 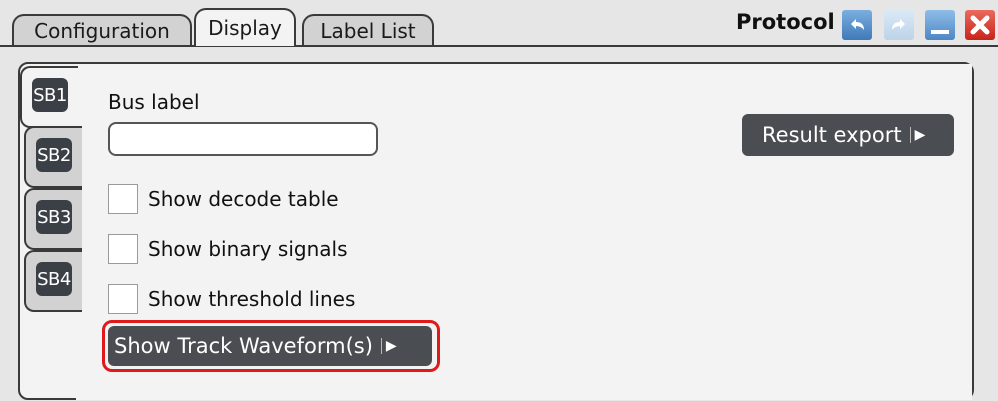 What do you see at coordinates (980, 25) in the screenshot?
I see `close-icon` at bounding box center [980, 25].